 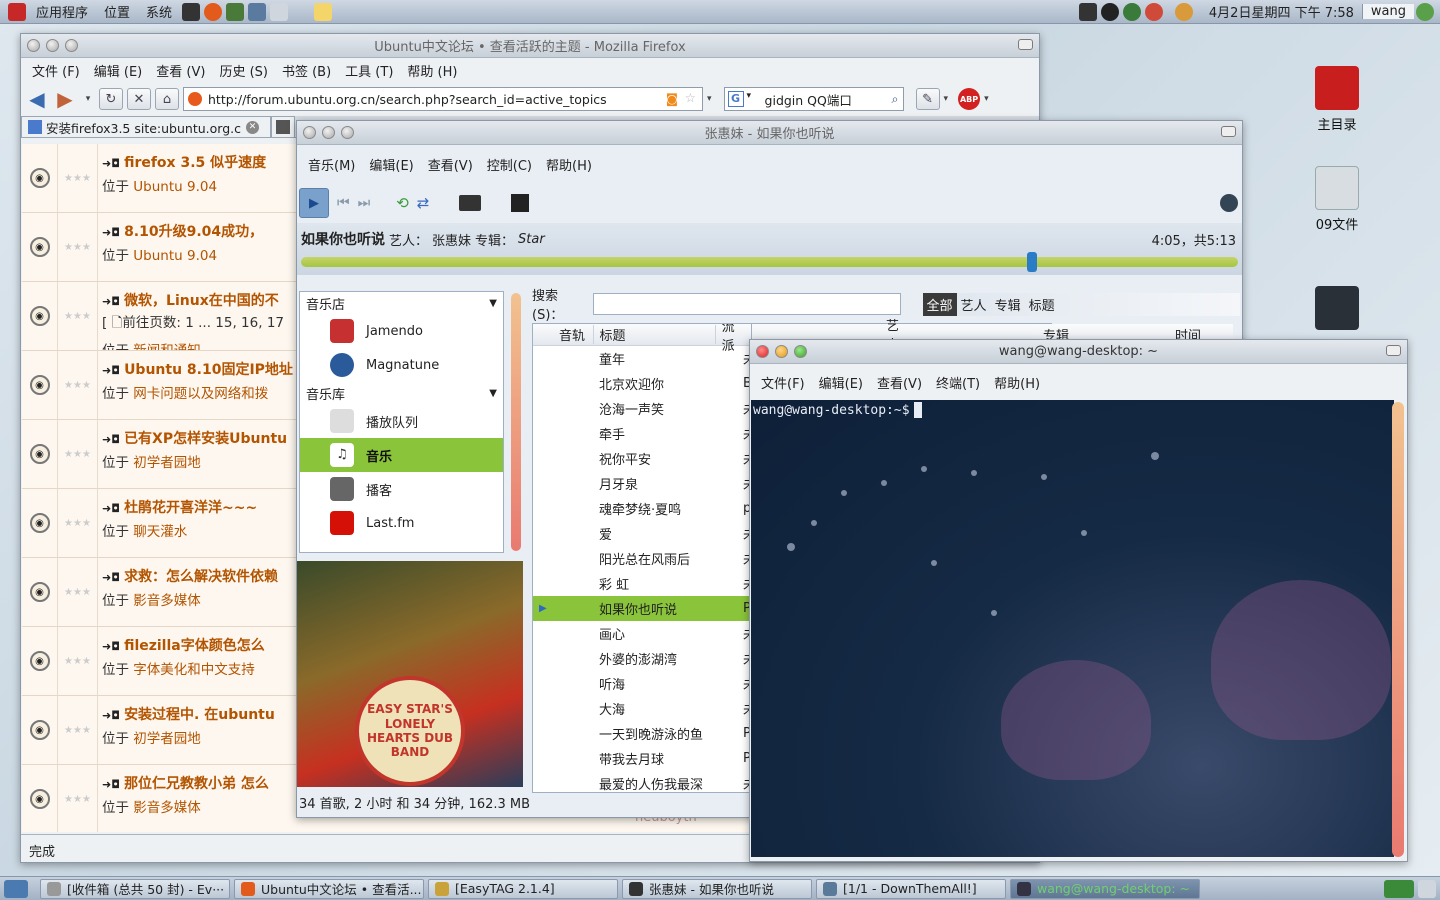 What do you see at coordinates (401, 365) in the screenshot?
I see `source-magnatune: Magnatune` at bounding box center [401, 365].